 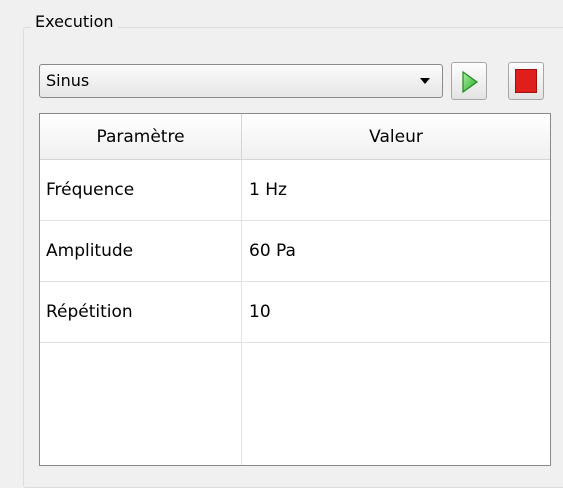 I want to click on stop-icon, so click(x=526, y=81).